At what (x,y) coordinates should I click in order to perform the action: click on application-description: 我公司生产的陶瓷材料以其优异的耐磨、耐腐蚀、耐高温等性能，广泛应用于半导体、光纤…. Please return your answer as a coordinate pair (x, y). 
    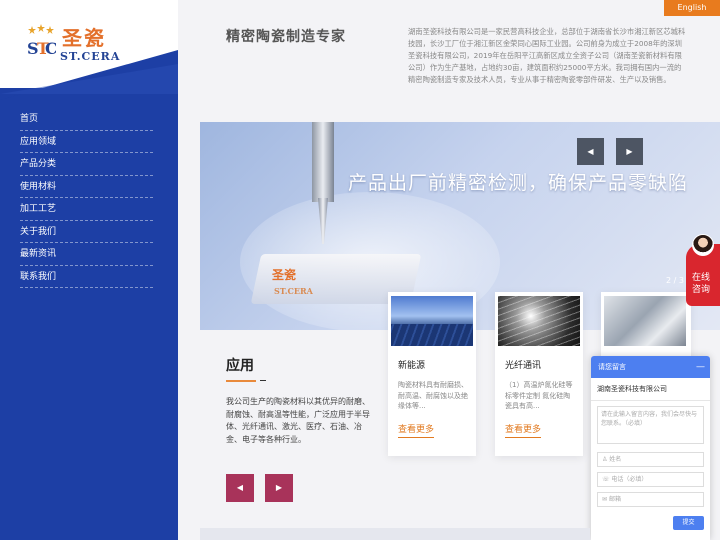
    Looking at the image, I should click on (298, 420).